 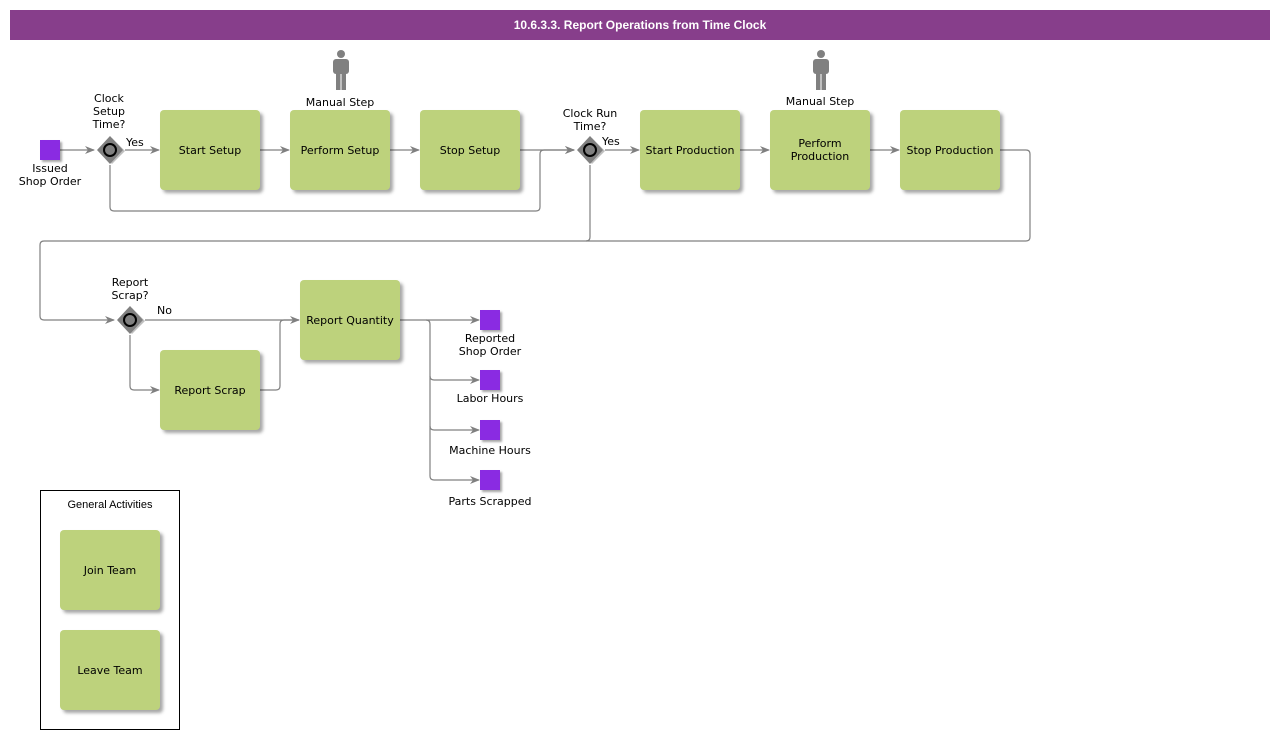 I want to click on group-title: General Activities, so click(x=110, y=505).